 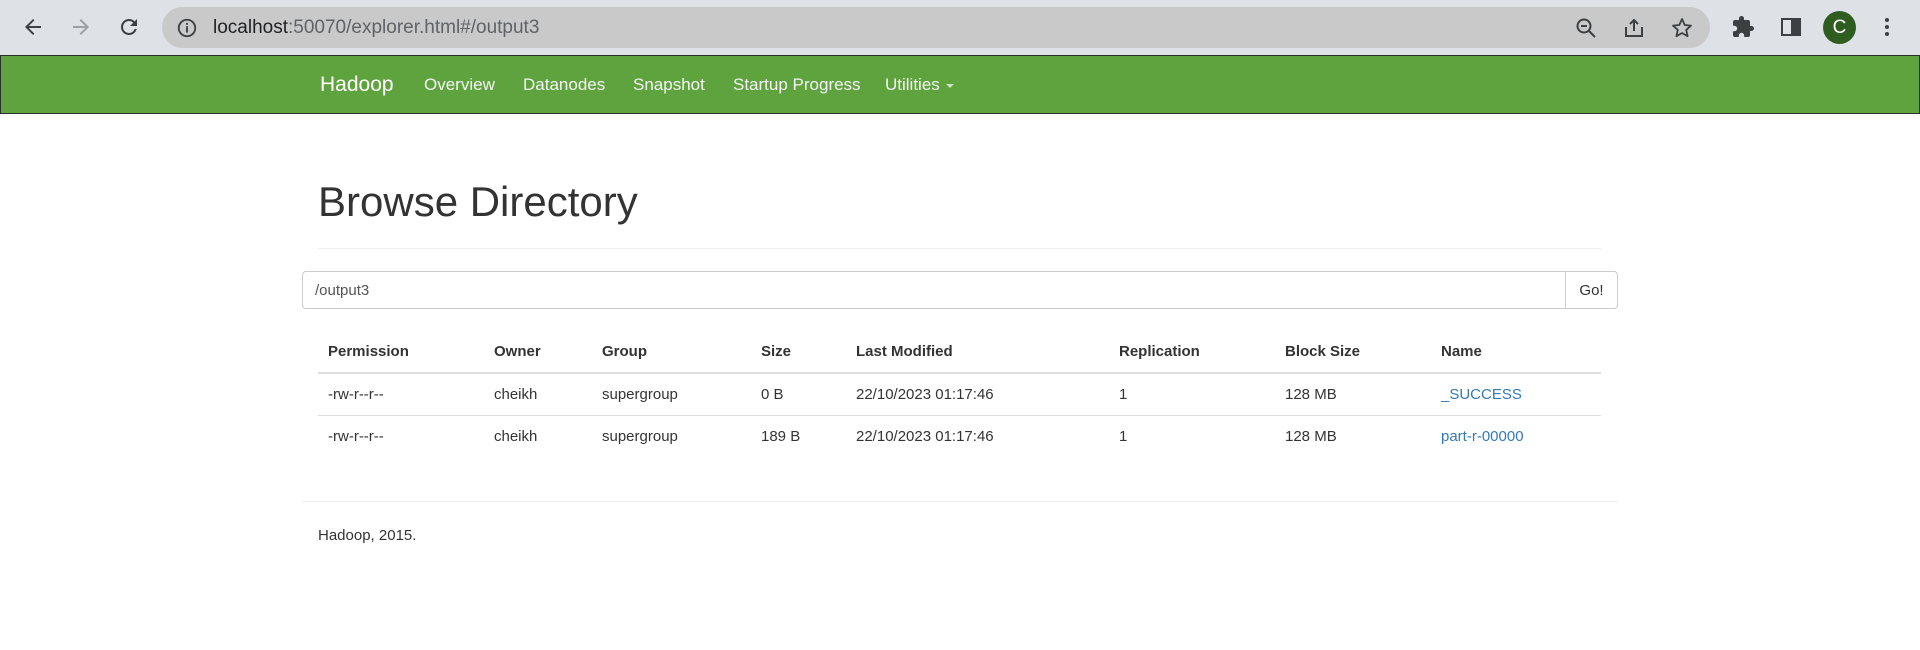 What do you see at coordinates (564, 84) in the screenshot?
I see `nav-item-datanodes: Datanodes` at bounding box center [564, 84].